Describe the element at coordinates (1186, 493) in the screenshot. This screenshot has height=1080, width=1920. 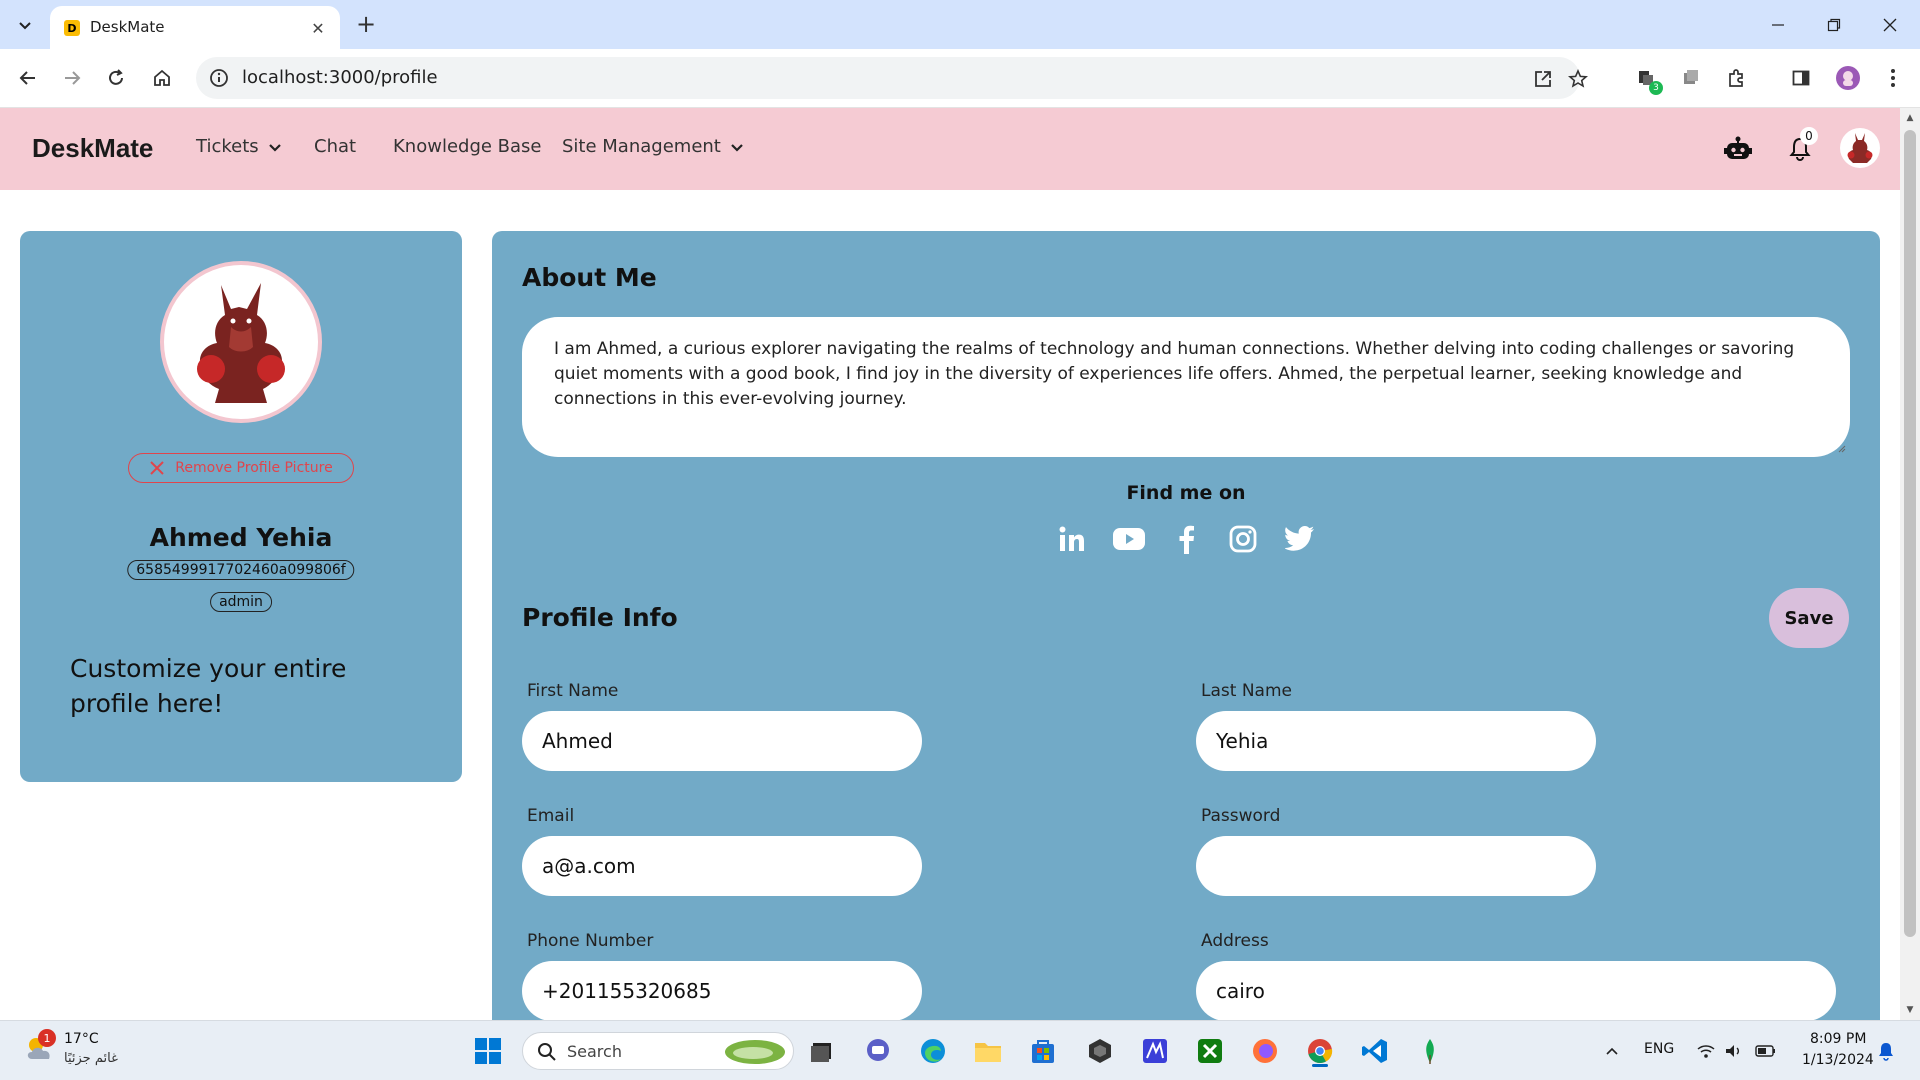
I see `find-me-on-label: Find me on` at that location.